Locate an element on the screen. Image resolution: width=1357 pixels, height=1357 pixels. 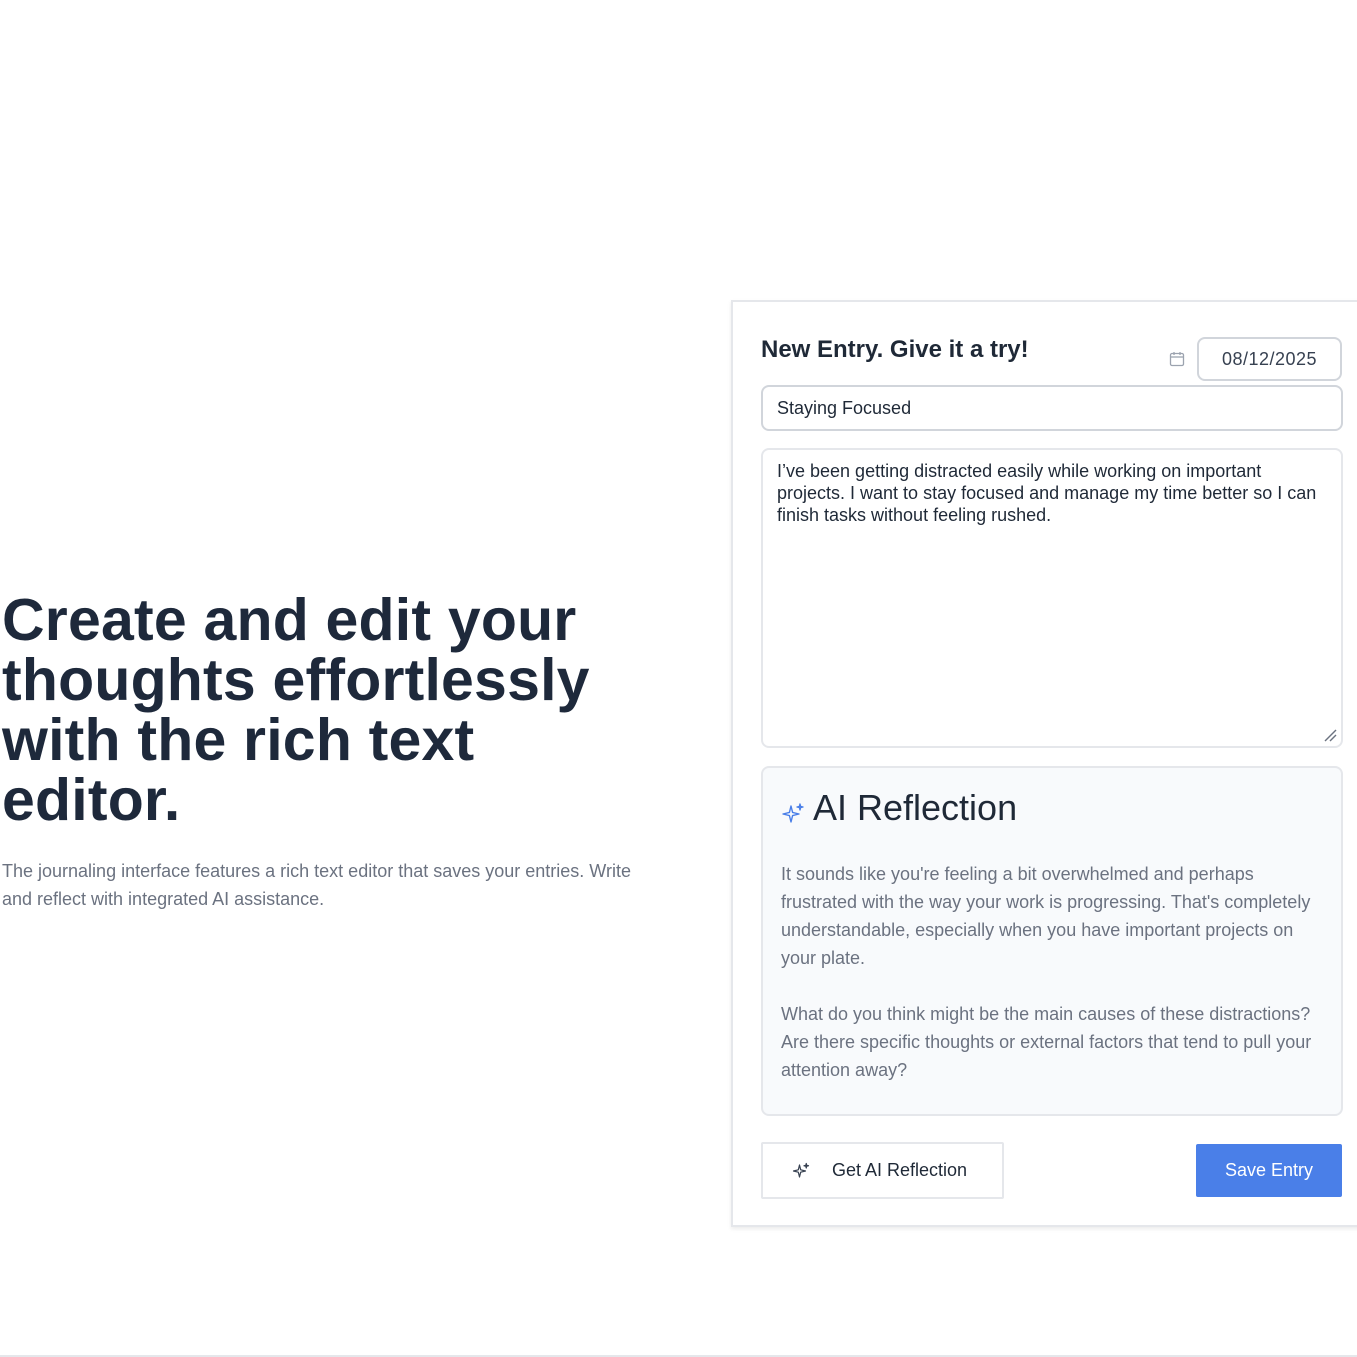
calendar-icon is located at coordinates (1177, 359).